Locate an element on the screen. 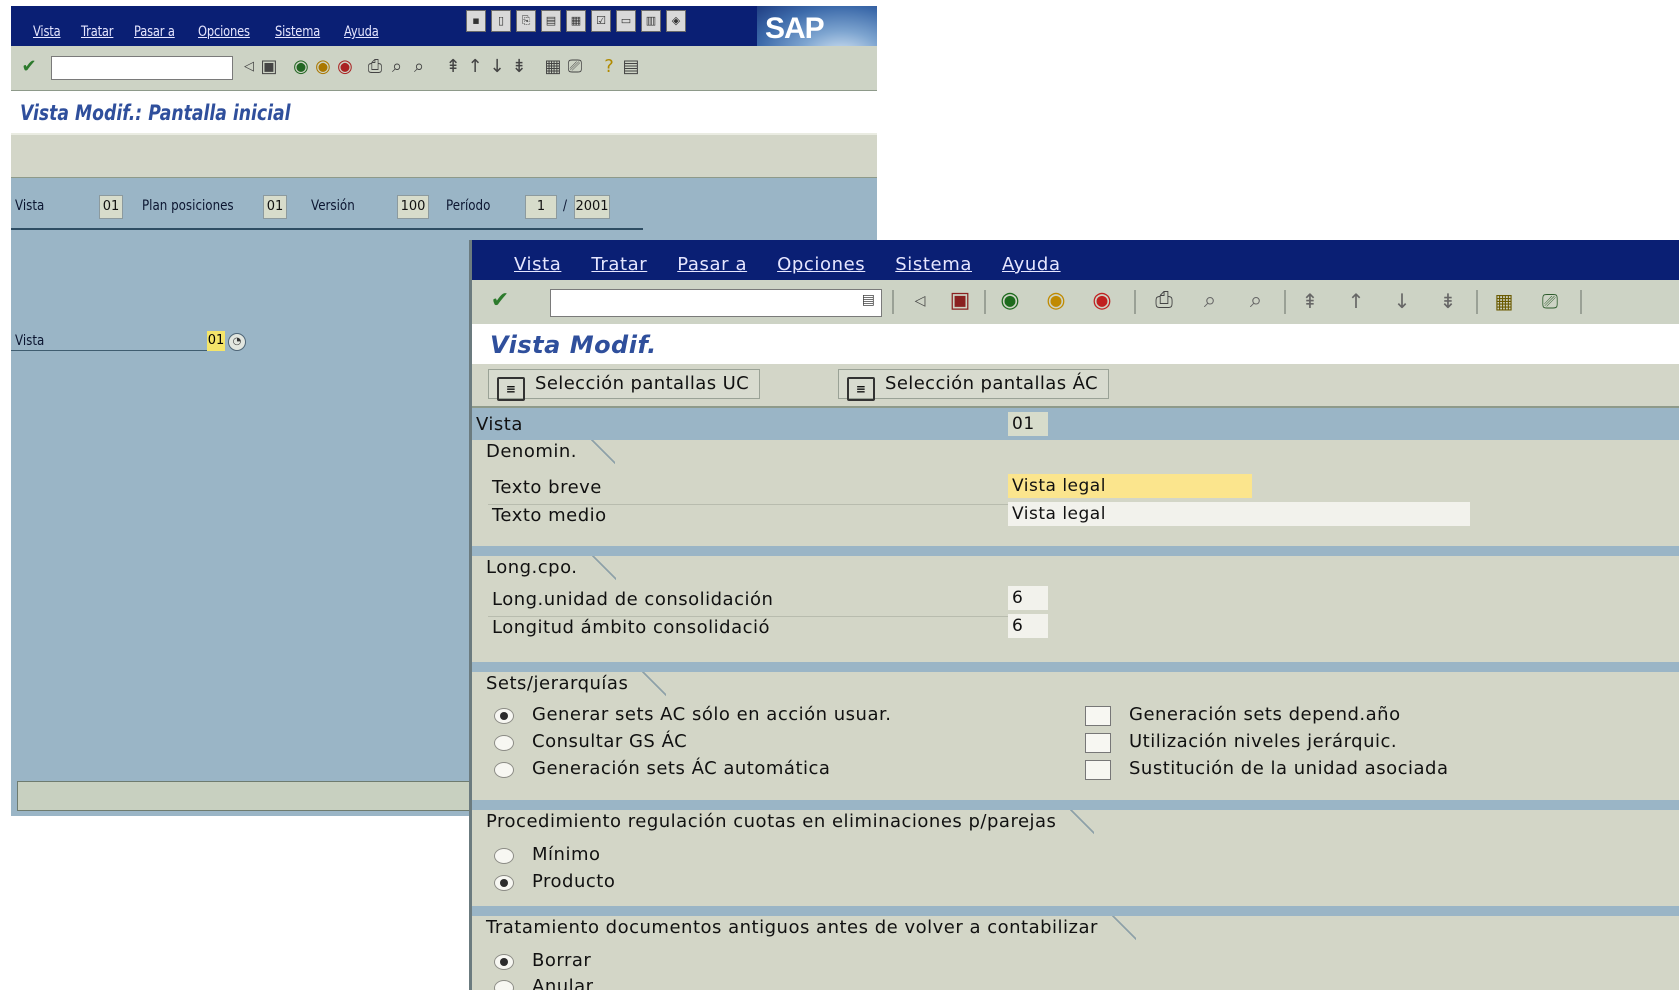 This screenshot has width=1679, height=990. help-icon: ? is located at coordinates (609, 67).